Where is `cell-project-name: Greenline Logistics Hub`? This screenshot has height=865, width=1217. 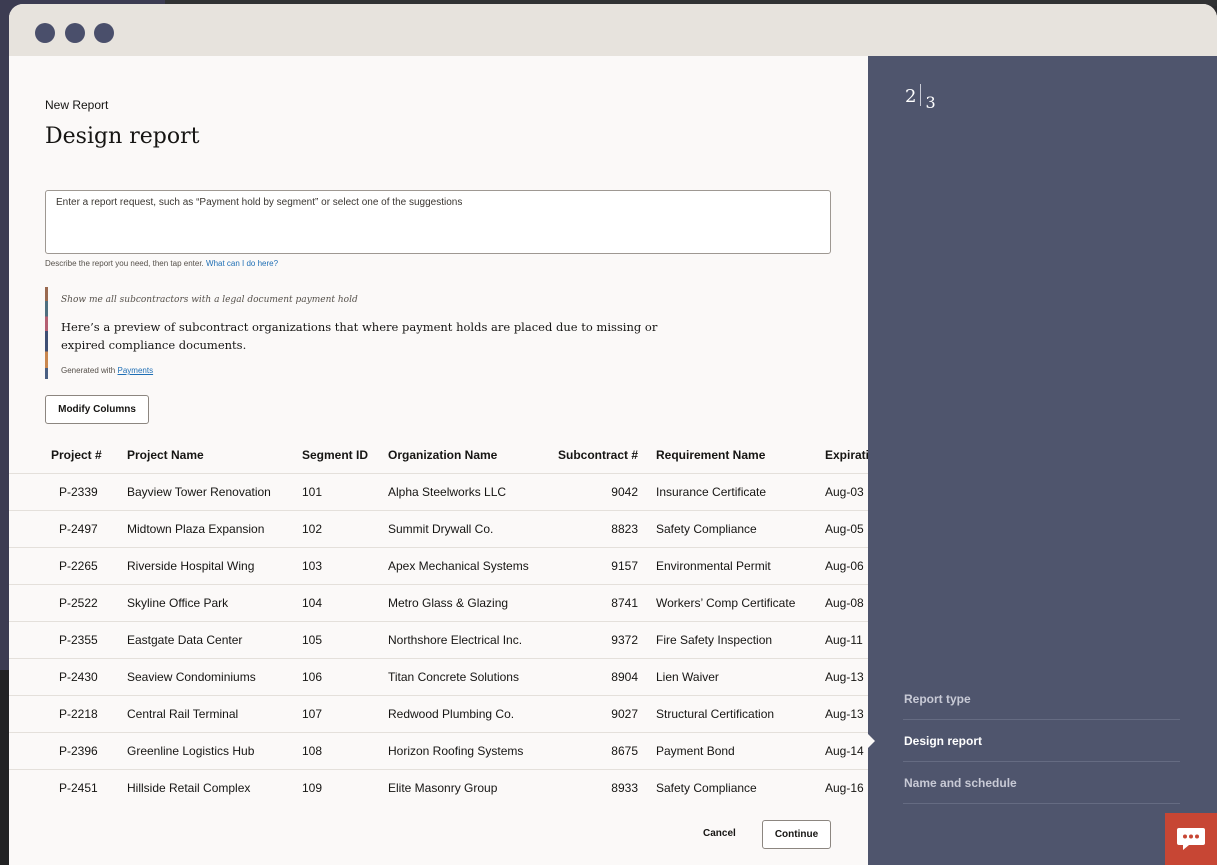
cell-project-name: Greenline Logistics Hub is located at coordinates (214, 751).